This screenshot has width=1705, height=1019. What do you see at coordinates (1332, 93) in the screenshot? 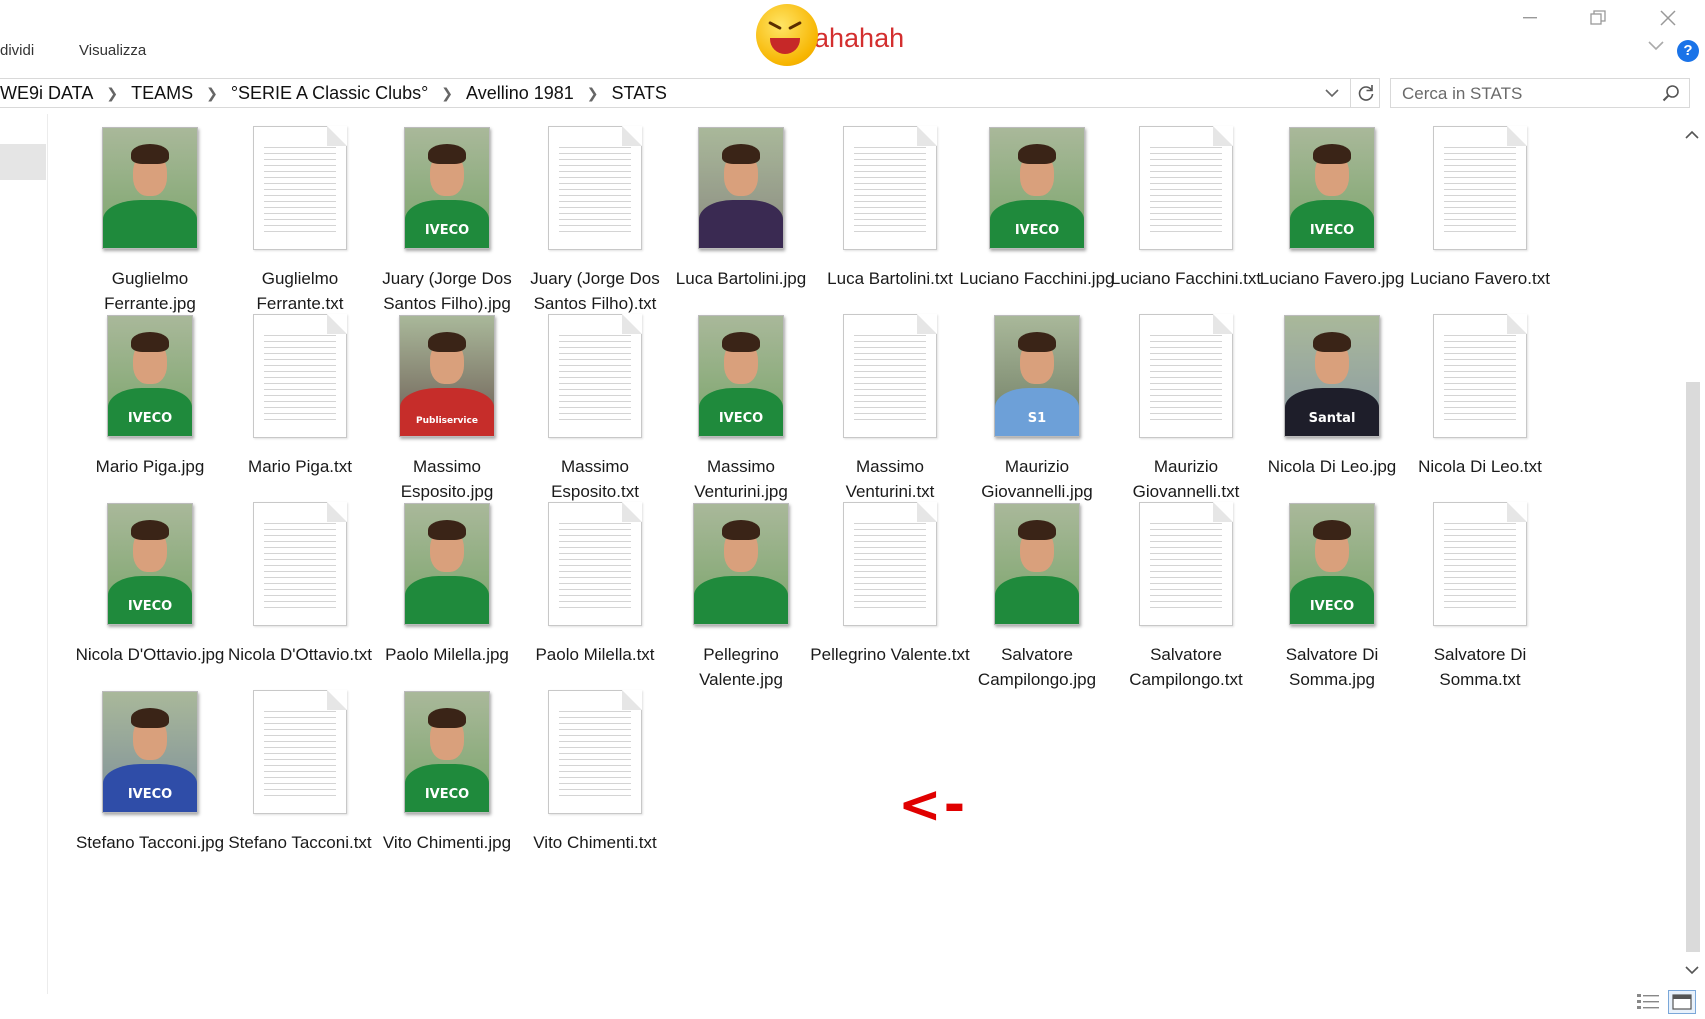
I see `address-history-dropdown` at bounding box center [1332, 93].